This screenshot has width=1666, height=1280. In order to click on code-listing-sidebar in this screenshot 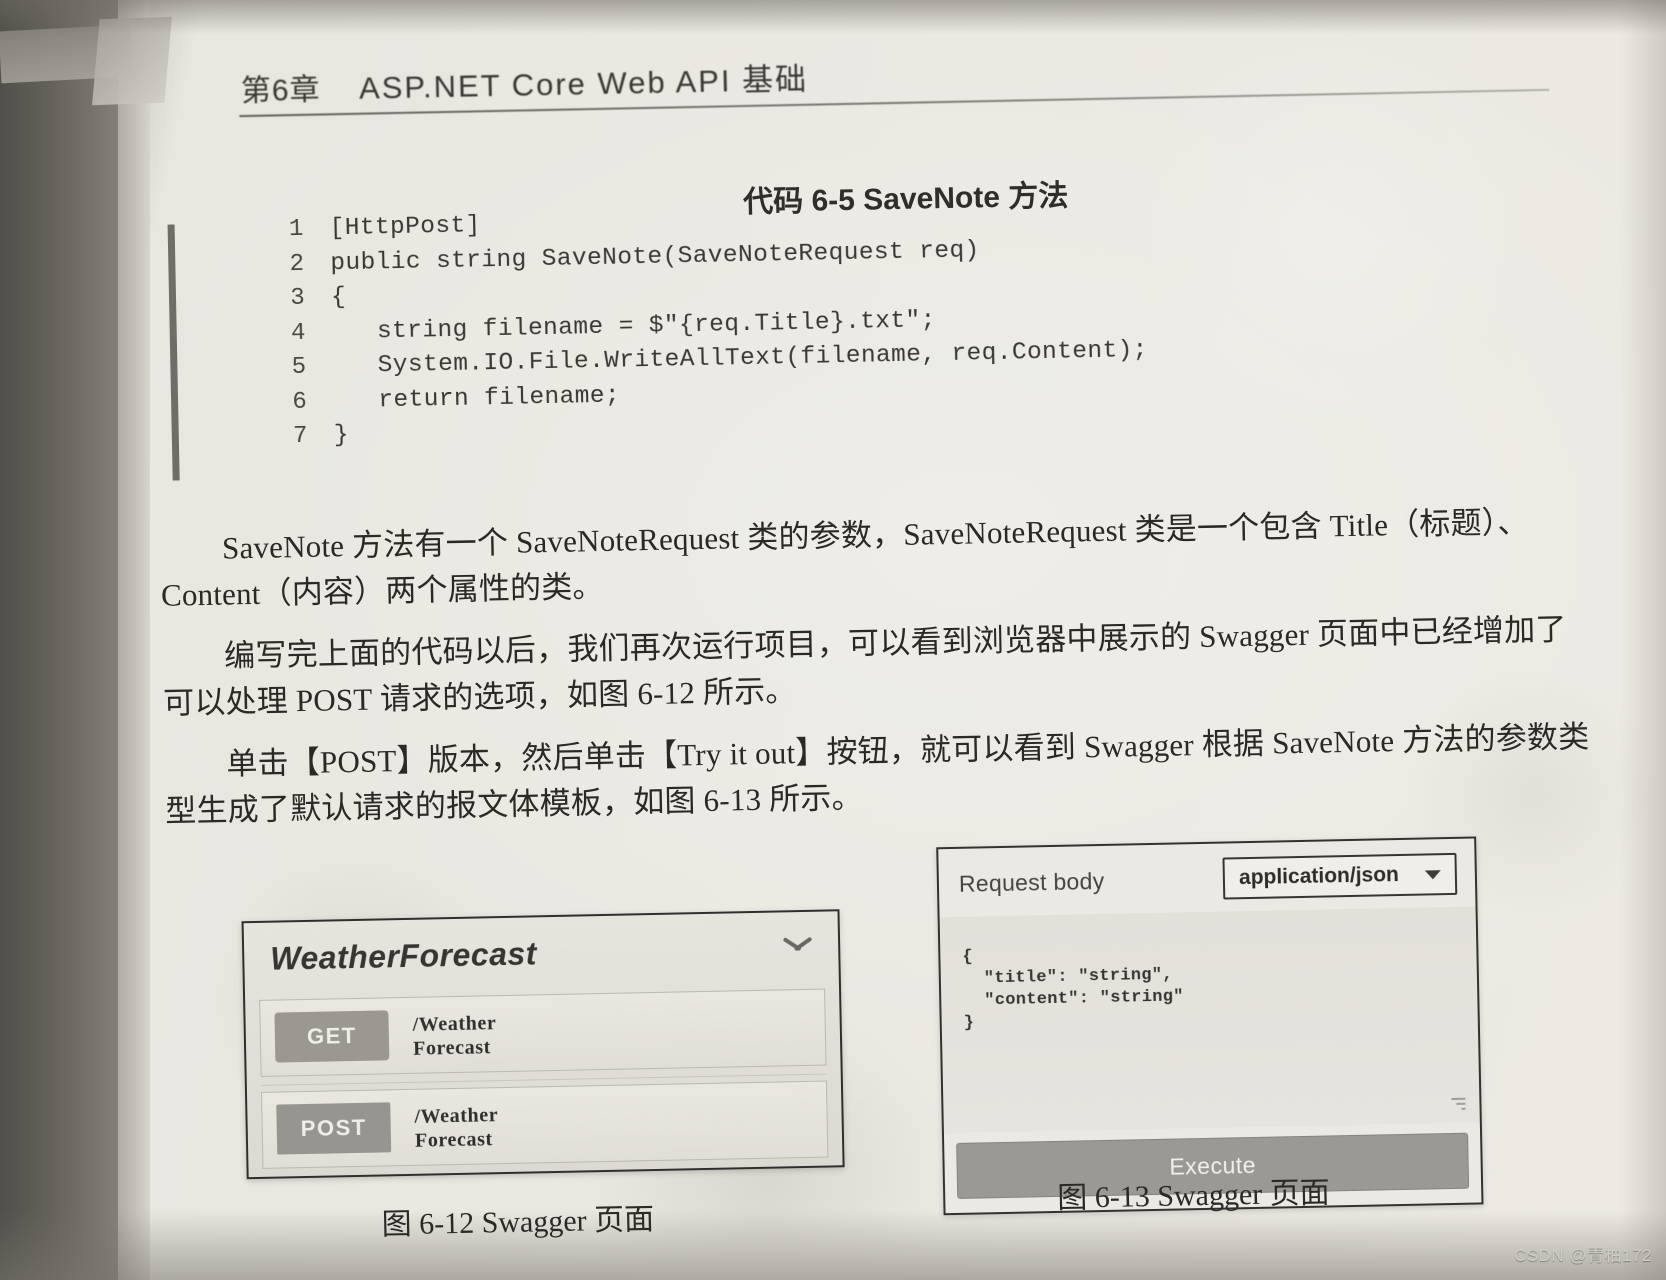, I will do `click(173, 352)`.